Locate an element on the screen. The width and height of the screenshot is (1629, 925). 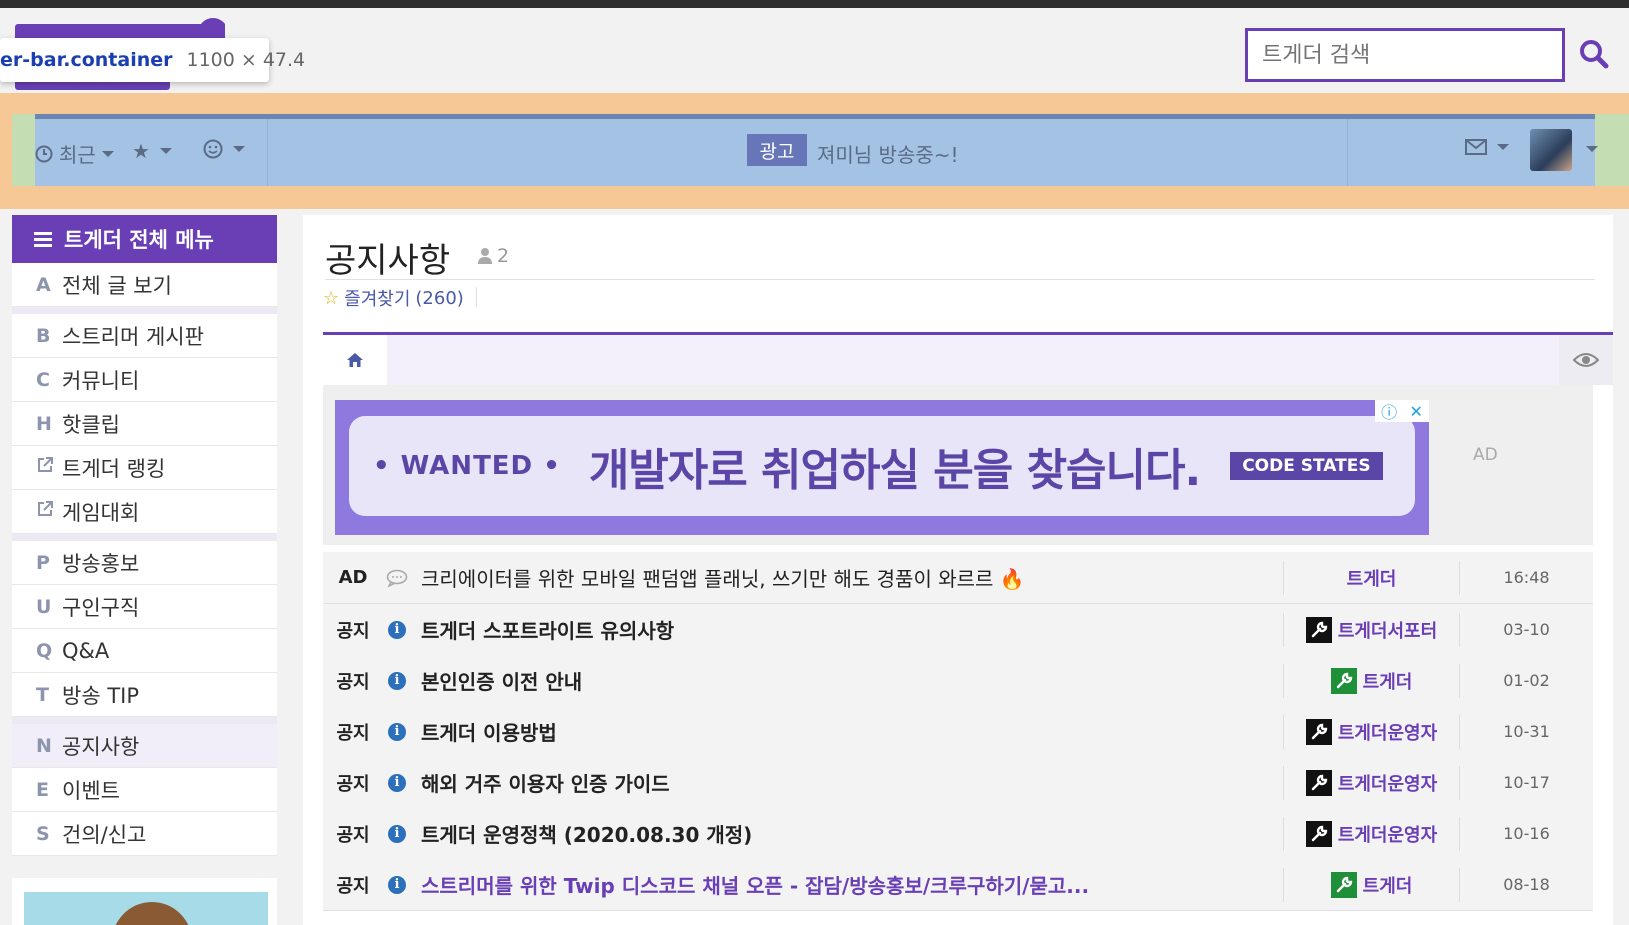
sidebar-item-label: 방송 TIP is located at coordinates (100, 695).